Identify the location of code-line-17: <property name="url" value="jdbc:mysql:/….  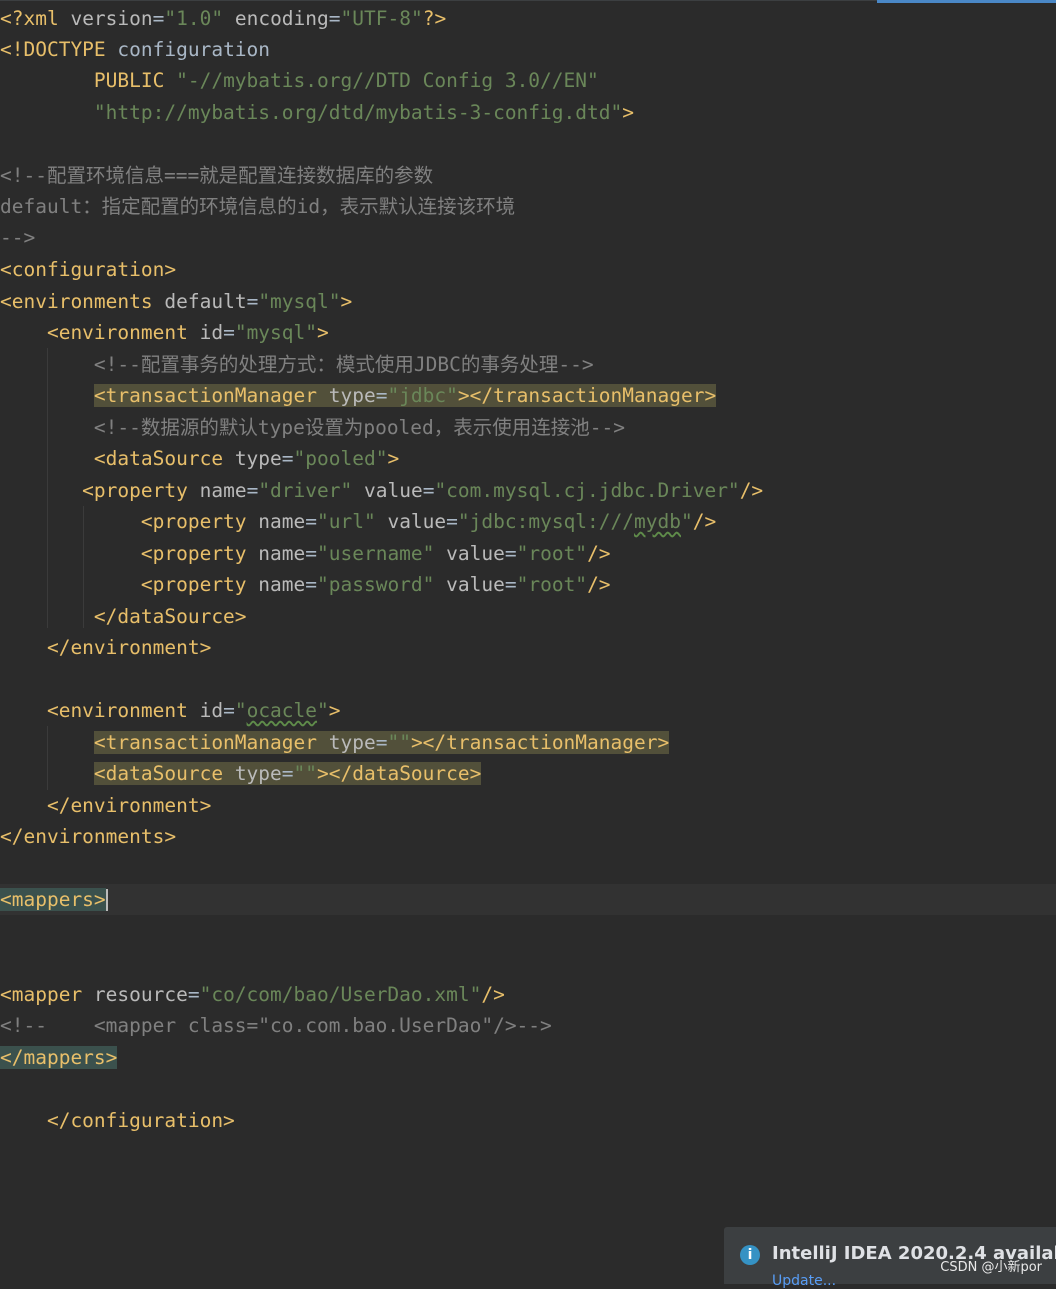
(528, 521).